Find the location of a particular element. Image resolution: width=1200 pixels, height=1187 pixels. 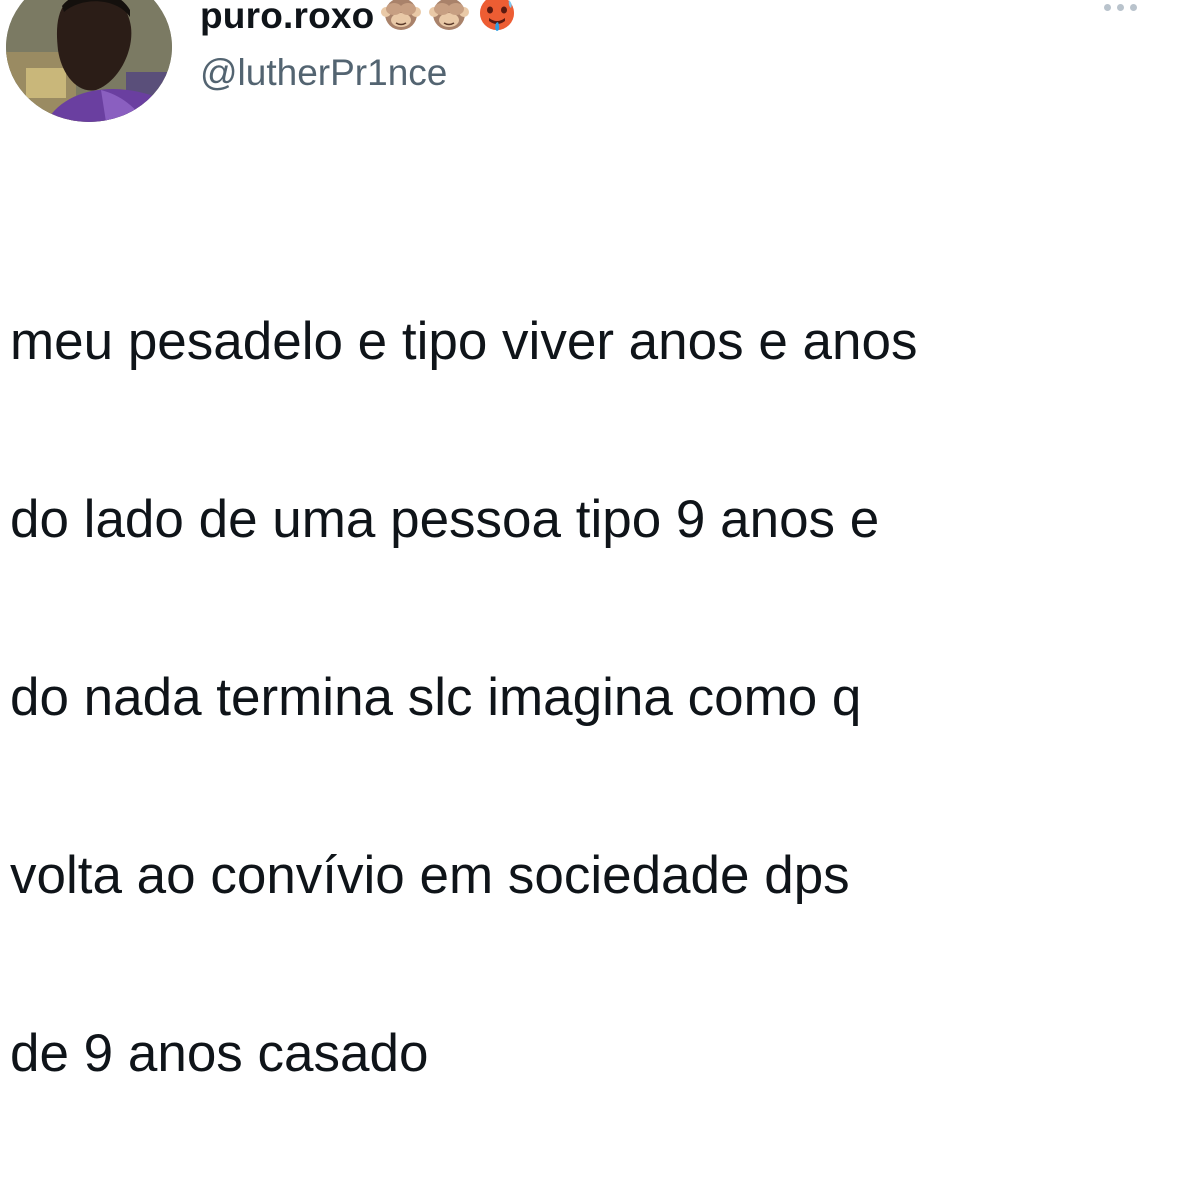

tweet-line: volta ao convívio em sociedade dps is located at coordinates (430, 875).